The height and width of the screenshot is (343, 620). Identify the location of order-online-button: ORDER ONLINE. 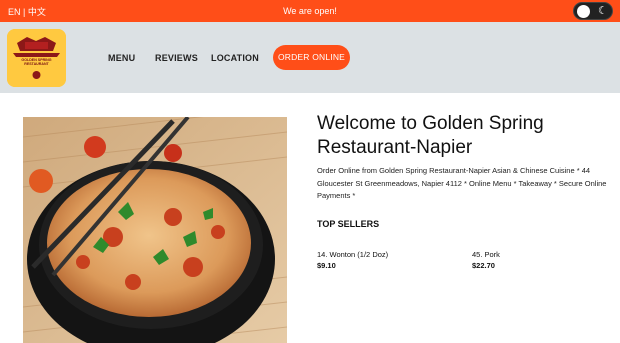
(311, 57).